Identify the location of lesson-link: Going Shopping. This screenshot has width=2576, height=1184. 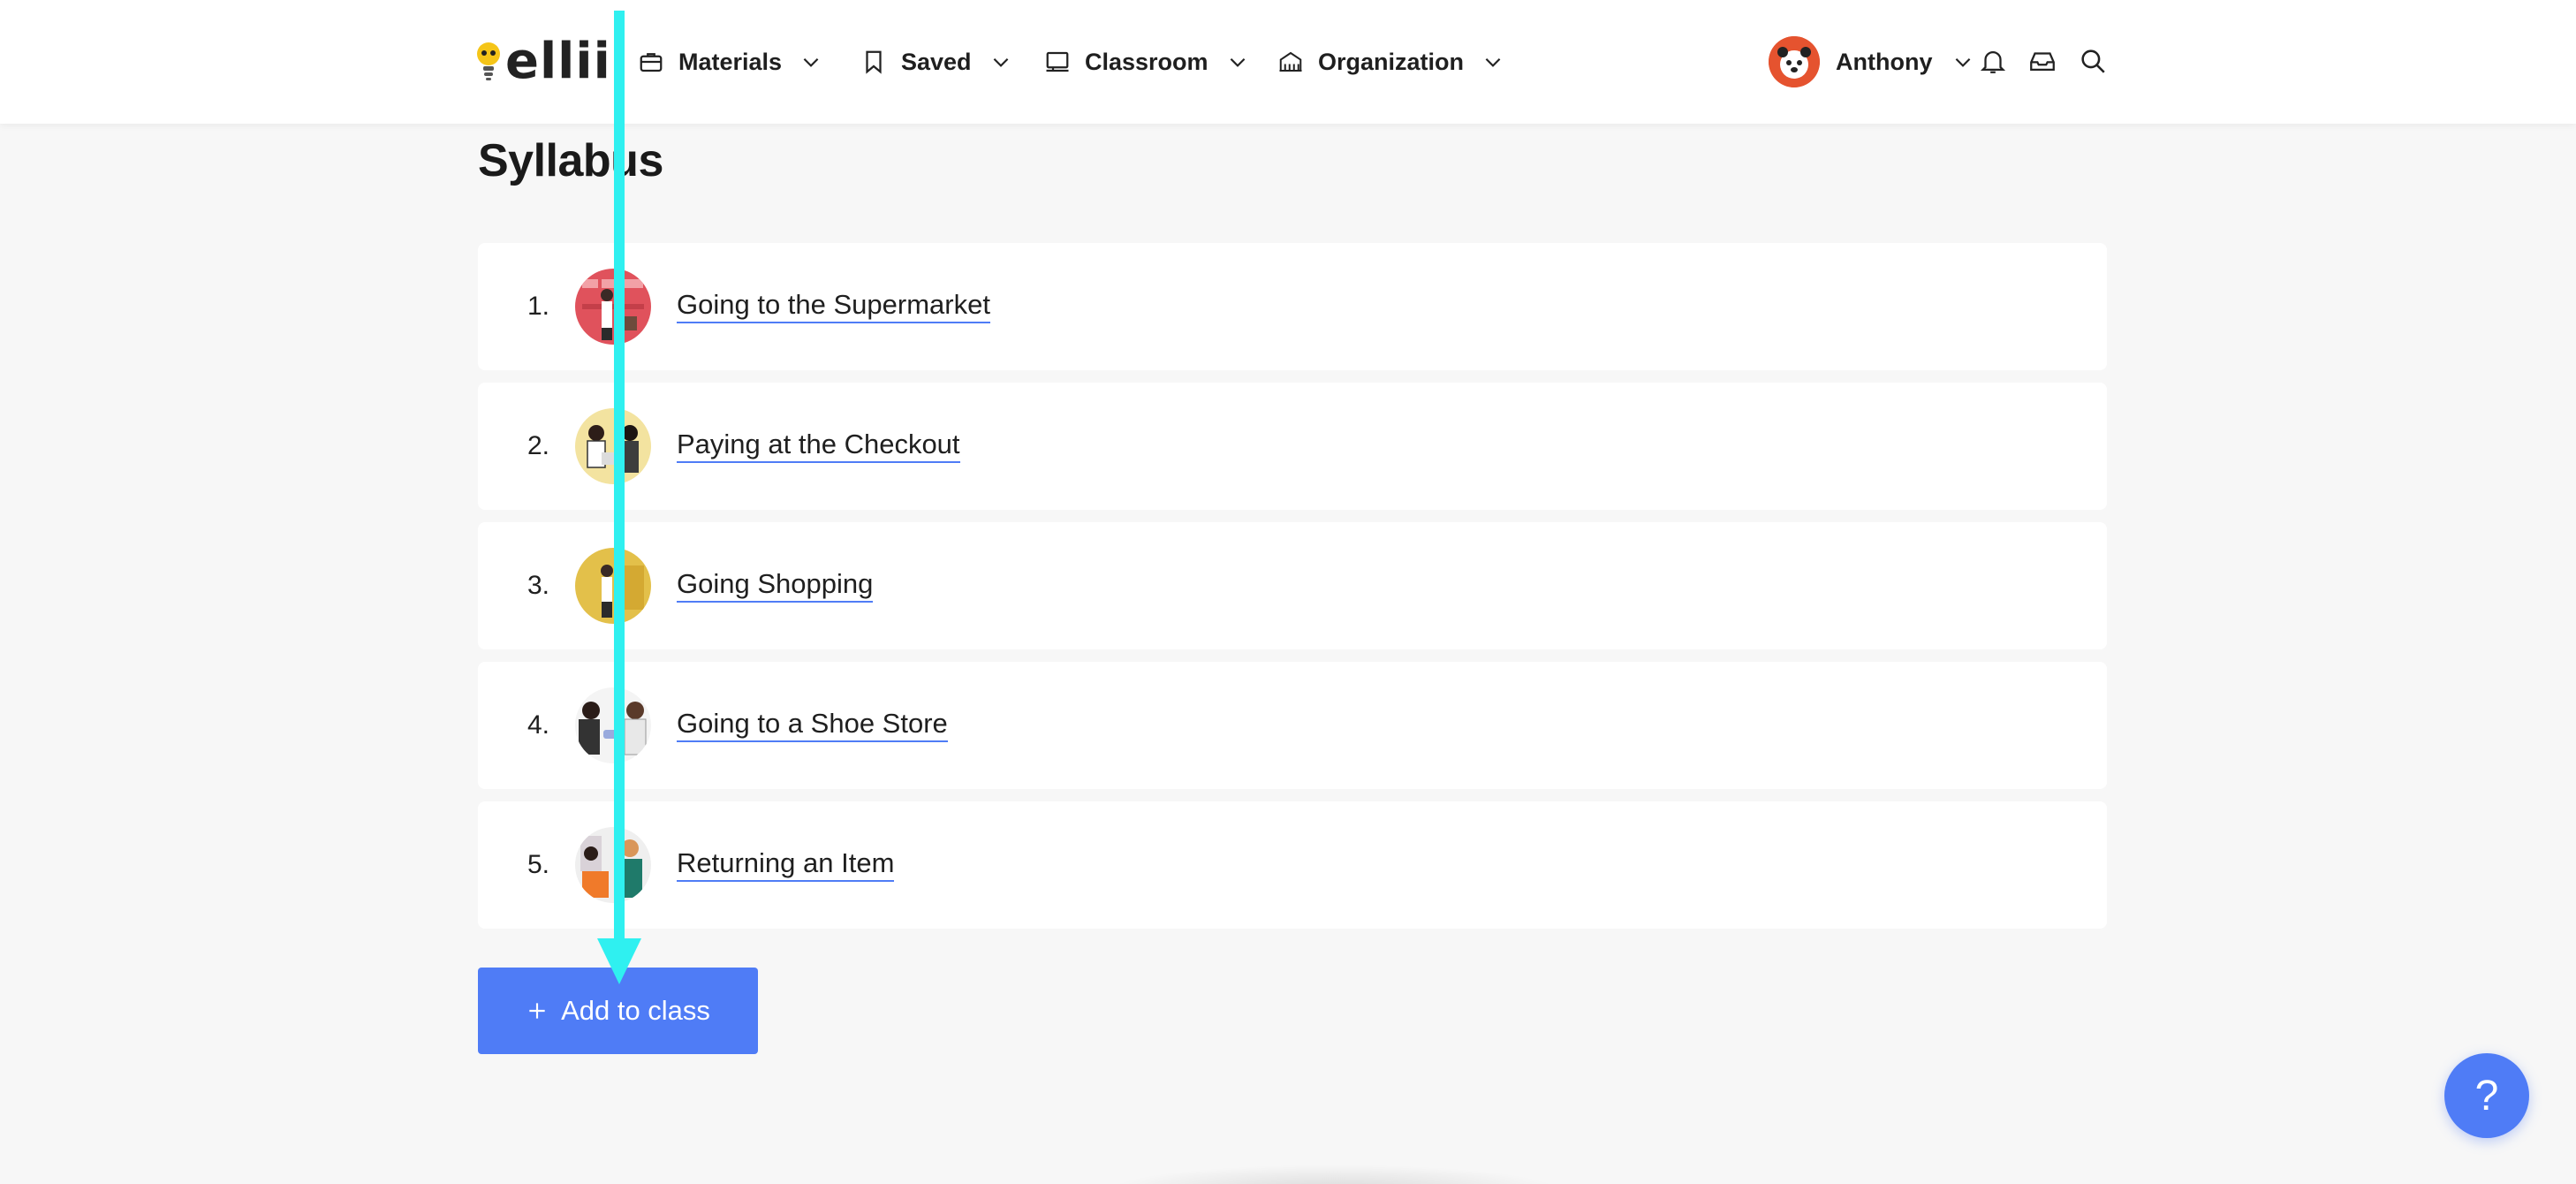
(776, 586).